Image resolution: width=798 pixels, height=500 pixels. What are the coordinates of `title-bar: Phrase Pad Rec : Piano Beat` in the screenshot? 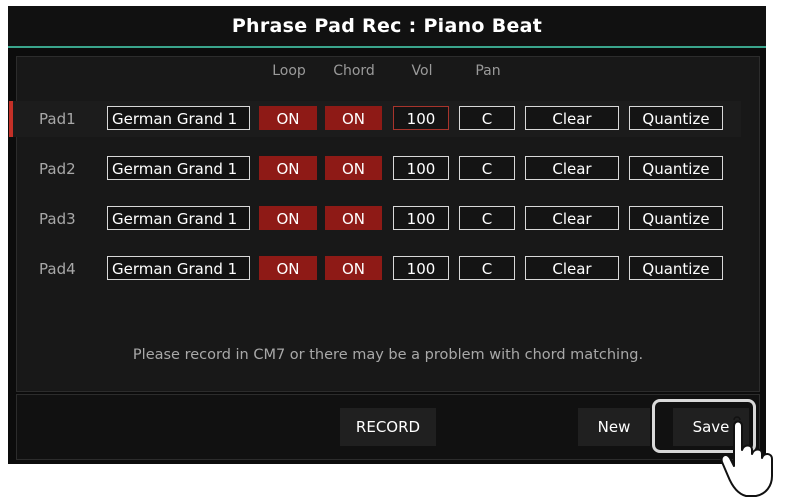 It's located at (387, 27).